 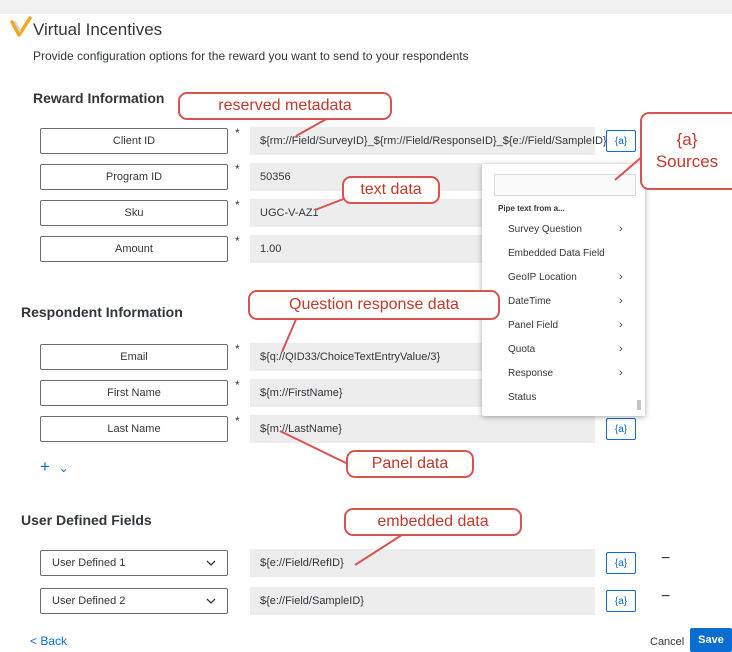 What do you see at coordinates (667, 642) in the screenshot?
I see `cancel-button: Cancel` at bounding box center [667, 642].